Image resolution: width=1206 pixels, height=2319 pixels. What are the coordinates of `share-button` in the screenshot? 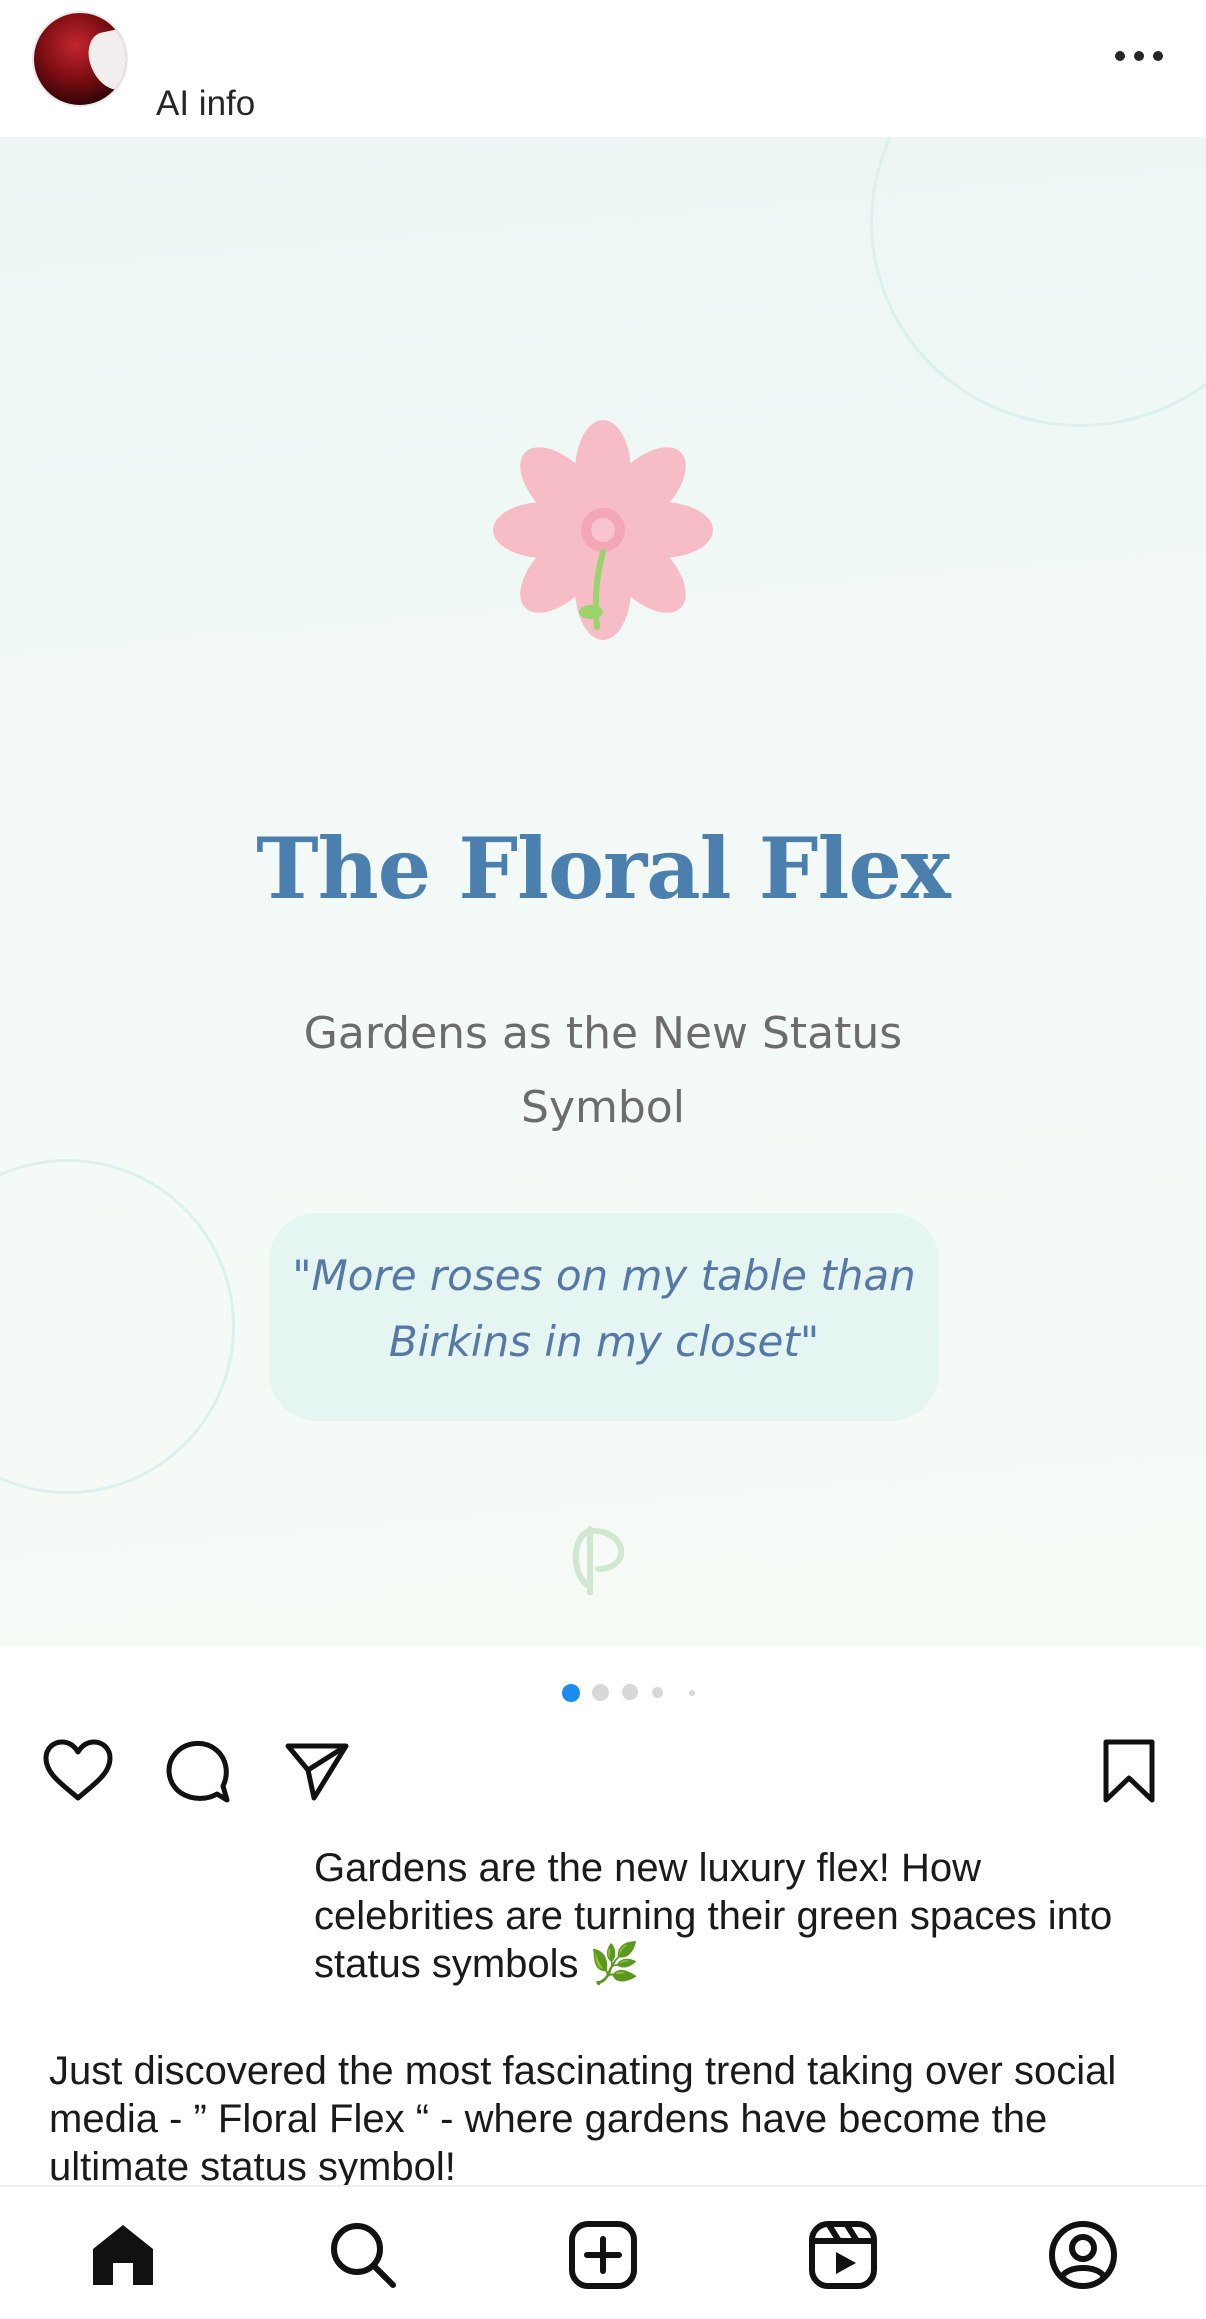 It's located at (317, 1771).